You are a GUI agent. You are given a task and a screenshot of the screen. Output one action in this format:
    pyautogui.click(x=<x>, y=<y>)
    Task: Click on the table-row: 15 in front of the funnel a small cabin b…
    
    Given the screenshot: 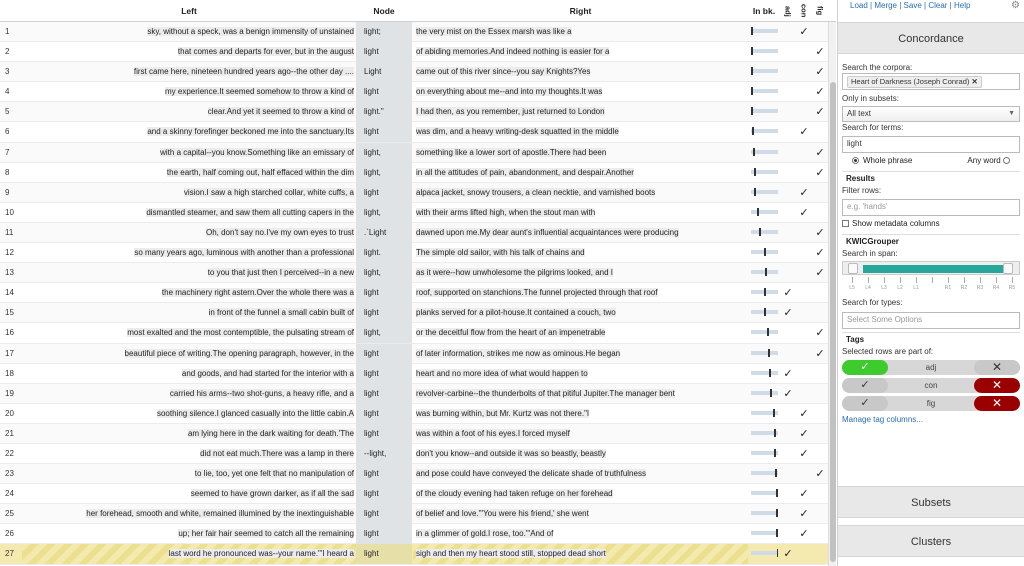 What is the action you would take?
    pyautogui.click(x=414, y=313)
    